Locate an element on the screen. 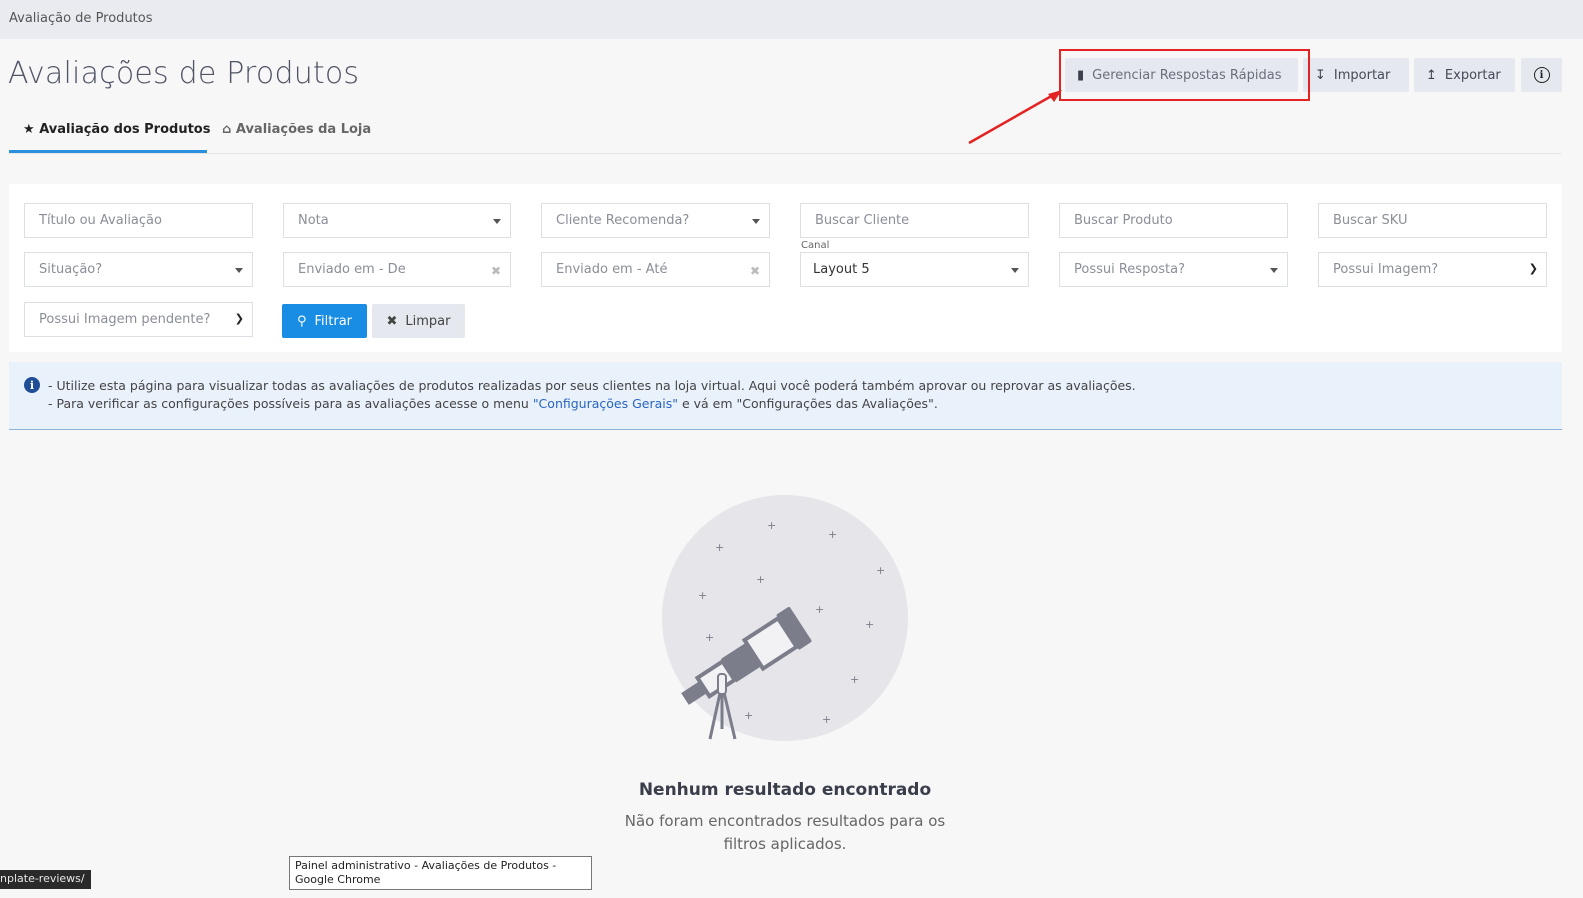 This screenshot has height=898, width=1583. empty-state-title: Nenhum resultado encontrado is located at coordinates (785, 790).